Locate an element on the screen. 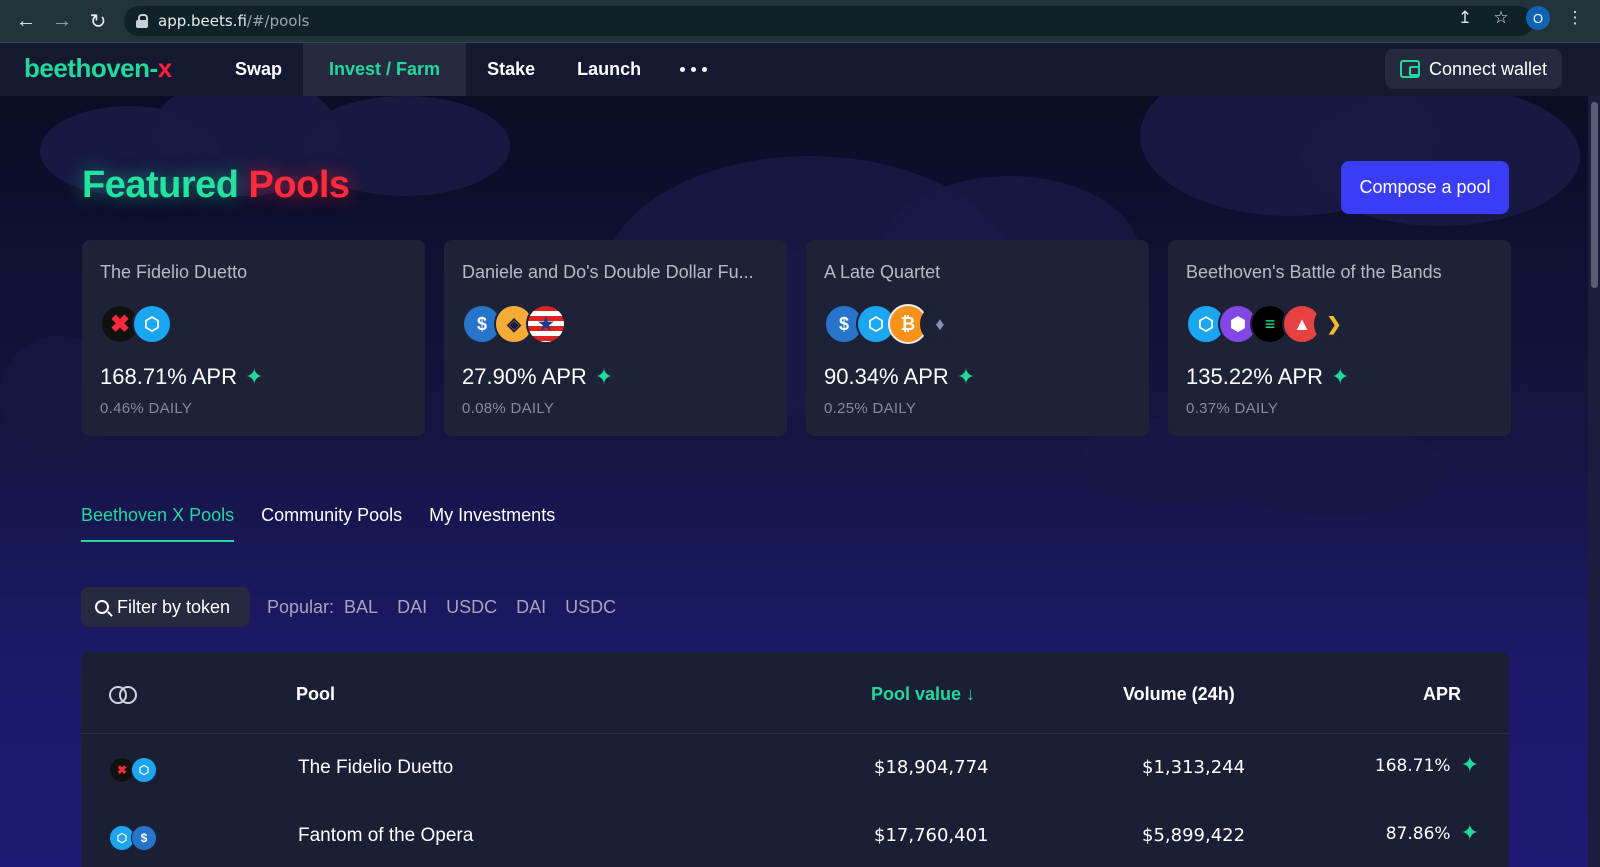 The width and height of the screenshot is (1600, 867). main-nav: Swap Invest / Farm Stake Launch is located at coordinates (461, 69).